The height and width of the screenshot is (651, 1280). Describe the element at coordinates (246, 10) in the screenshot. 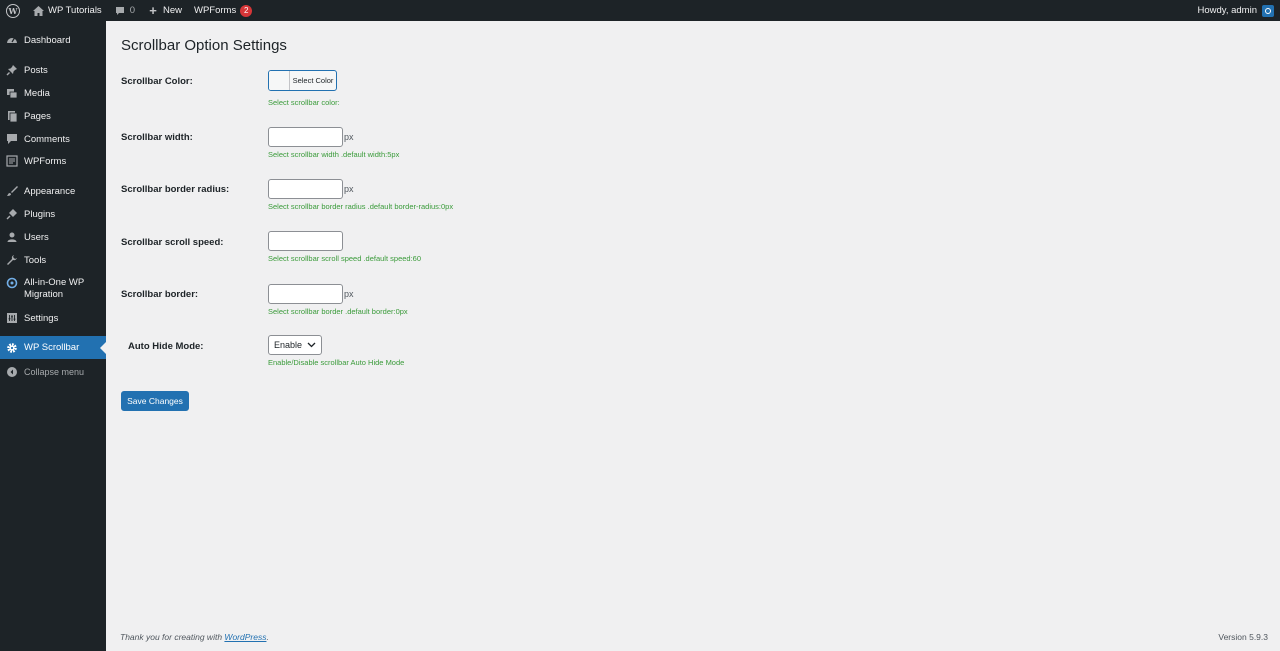

I see `wpforms-notification-badge: 2` at that location.